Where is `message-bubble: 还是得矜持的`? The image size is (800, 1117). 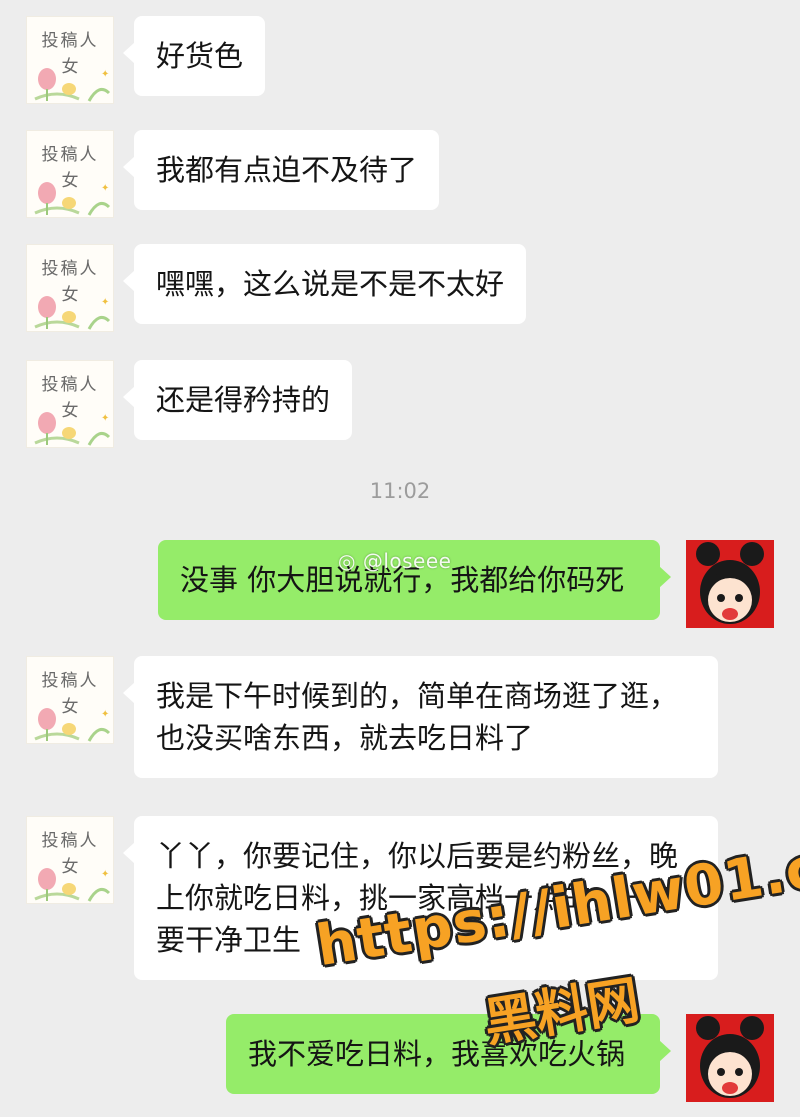
message-bubble: 还是得矜持的 is located at coordinates (237, 400).